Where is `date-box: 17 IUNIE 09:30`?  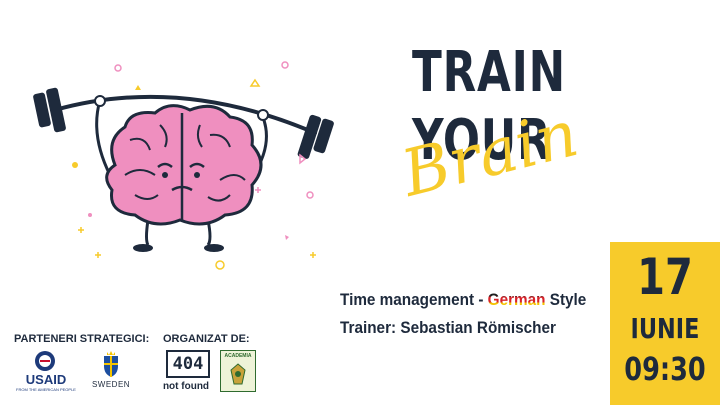 date-box: 17 IUNIE 09:30 is located at coordinates (665, 323).